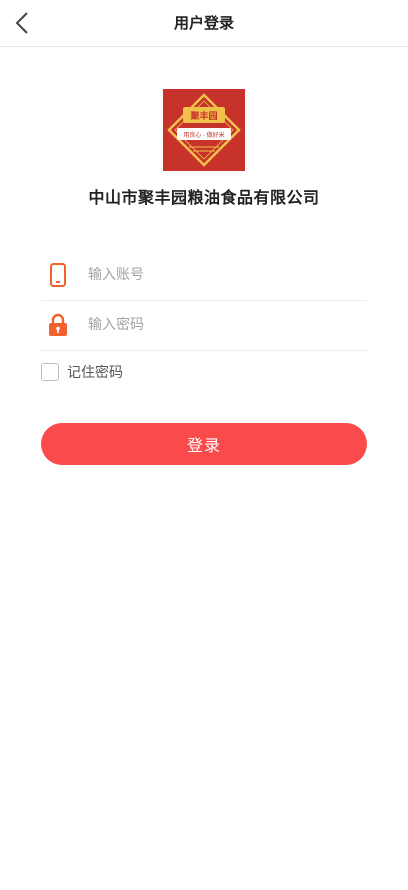  What do you see at coordinates (204, 444) in the screenshot?
I see `login-button: 登录` at bounding box center [204, 444].